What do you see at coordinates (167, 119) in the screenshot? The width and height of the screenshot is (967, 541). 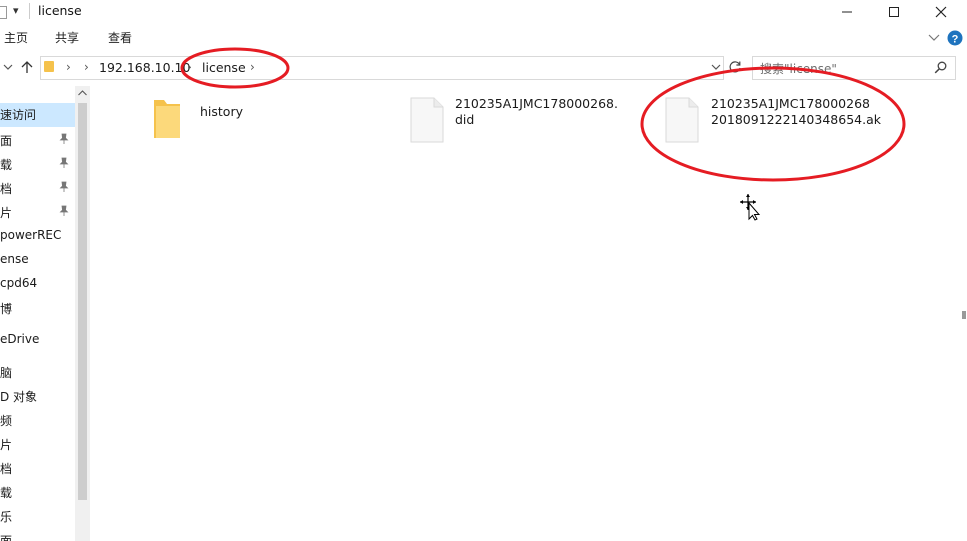 I see `folder-icon` at bounding box center [167, 119].